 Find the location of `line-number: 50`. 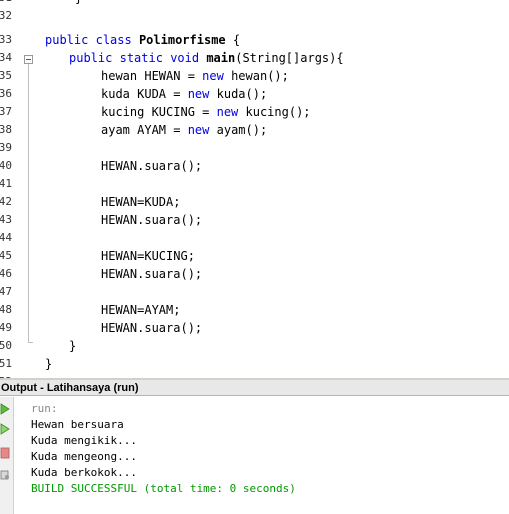

line-number: 50 is located at coordinates (6, 345).